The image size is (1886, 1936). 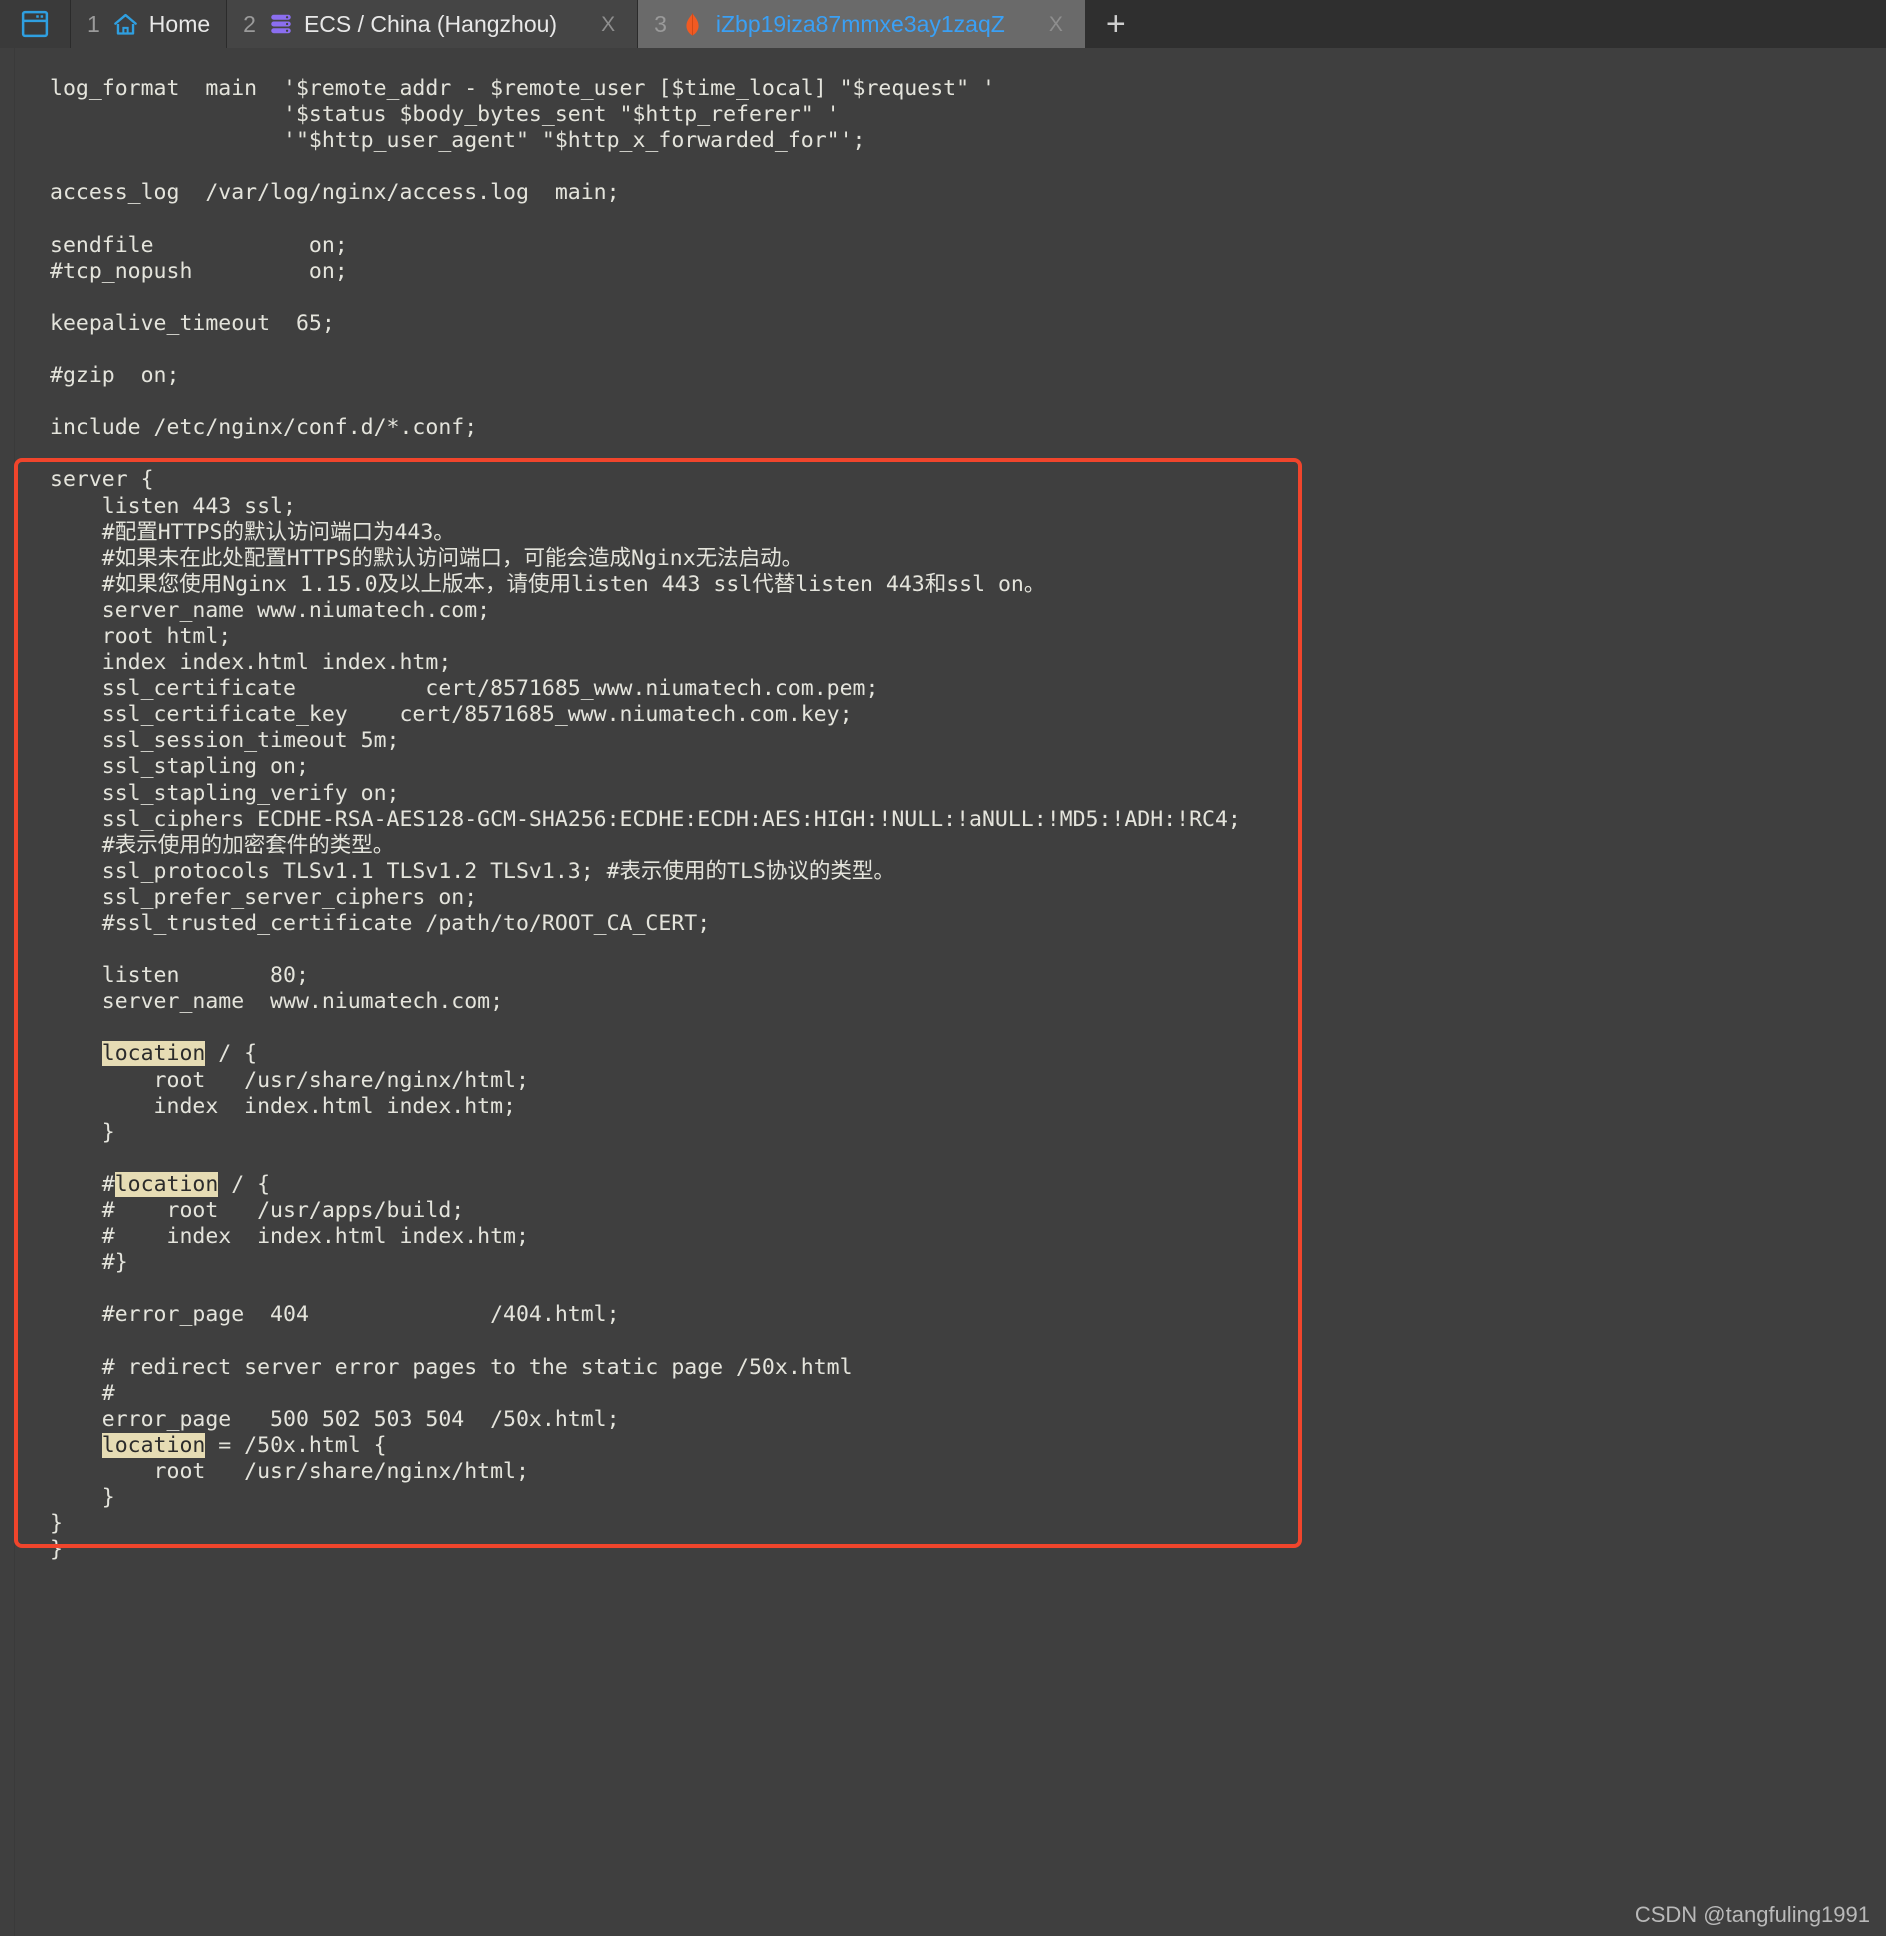 I want to click on tab-bar-filler, so click(x=1516, y=24).